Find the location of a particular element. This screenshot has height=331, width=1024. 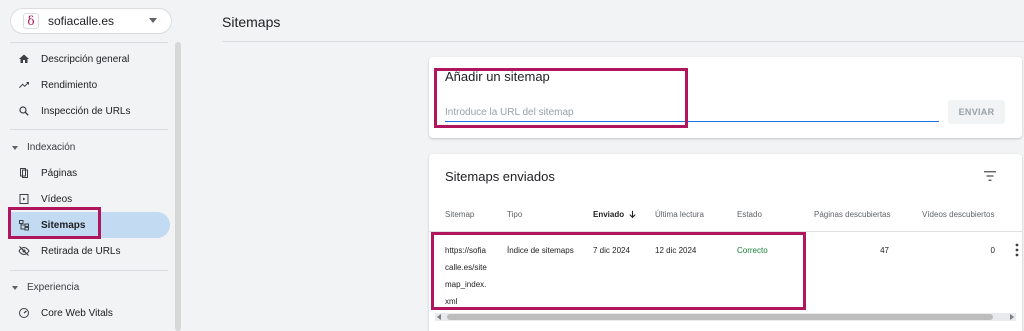

nav-label: Páginas is located at coordinates (59, 173).